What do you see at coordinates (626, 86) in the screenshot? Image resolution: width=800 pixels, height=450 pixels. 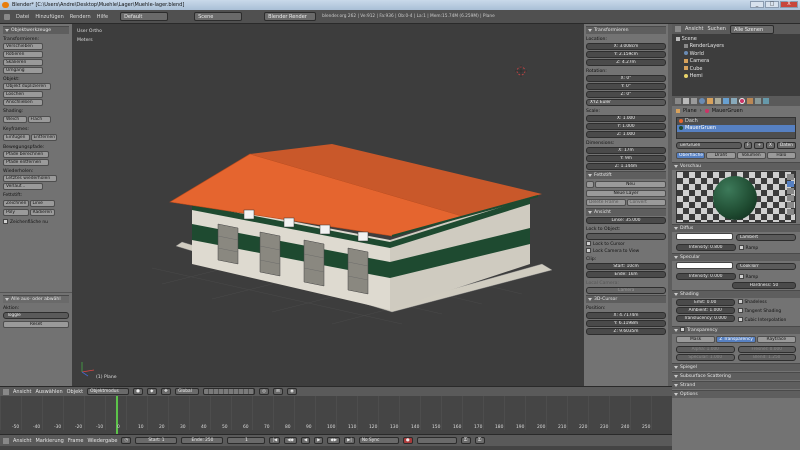 I see `rotation-y-field: Y: 0°` at bounding box center [626, 86].